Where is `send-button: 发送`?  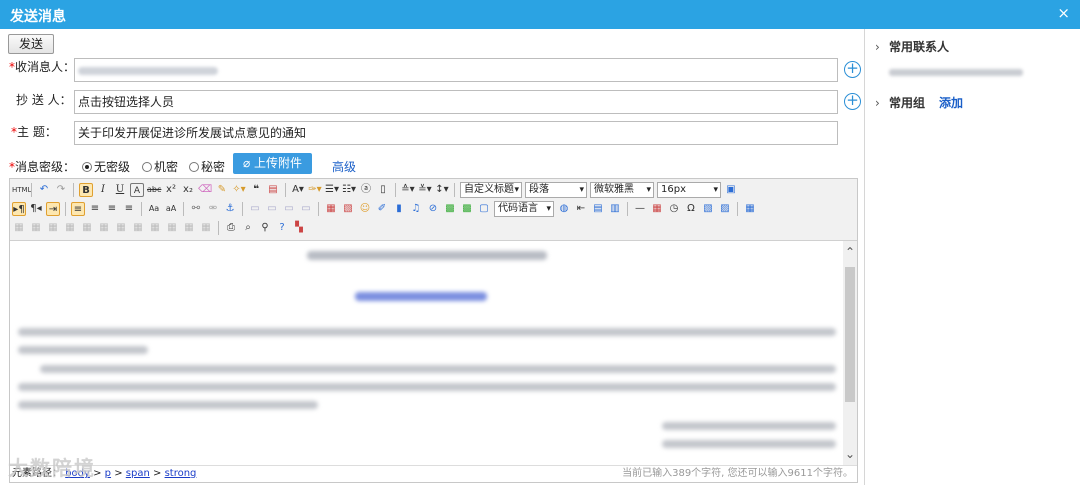
send-button: 发送 is located at coordinates (31, 44).